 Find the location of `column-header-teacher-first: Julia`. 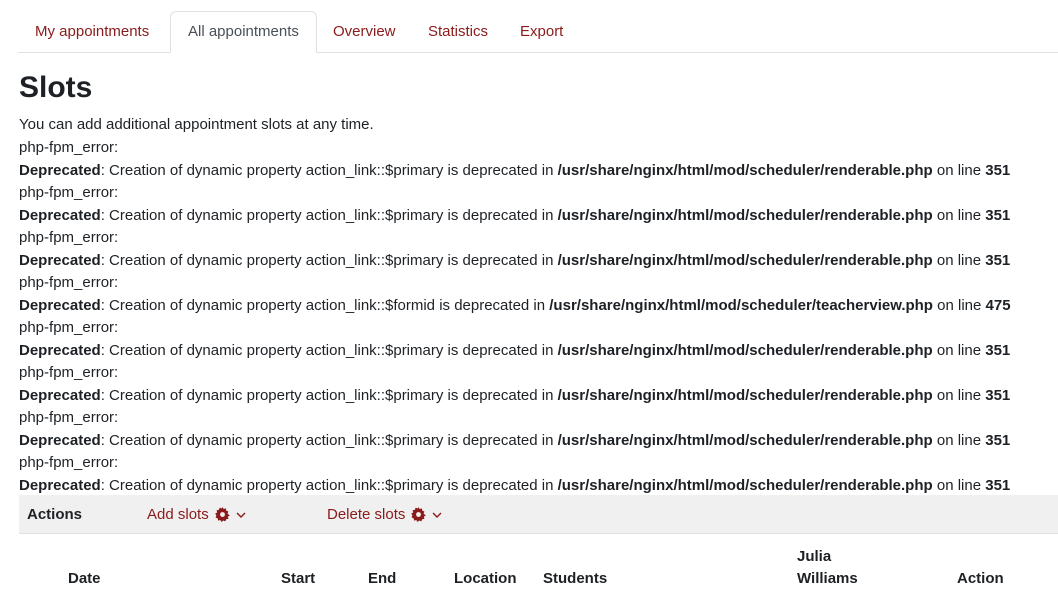

column-header-teacher-first: Julia is located at coordinates (814, 557).